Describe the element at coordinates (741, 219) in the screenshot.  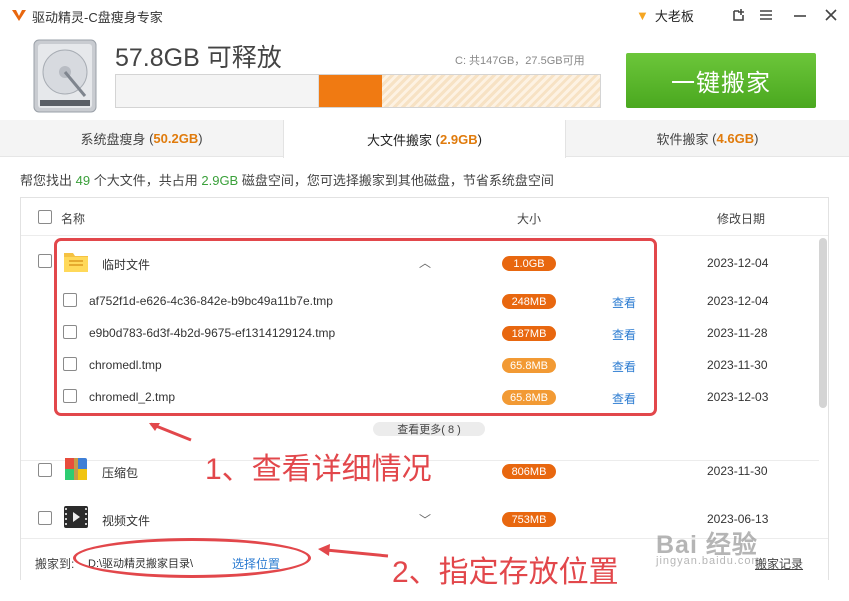
I see `column-date: 修改日期` at that location.